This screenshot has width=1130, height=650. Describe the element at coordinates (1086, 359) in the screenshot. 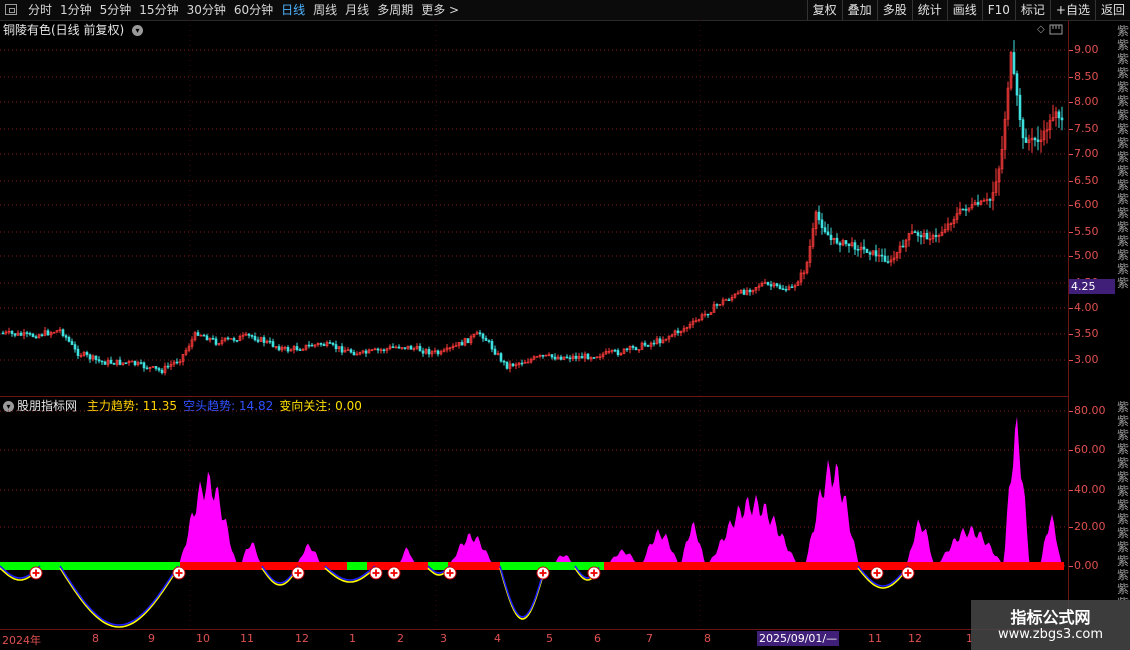

I see `price-axis-label: 3.00` at that location.